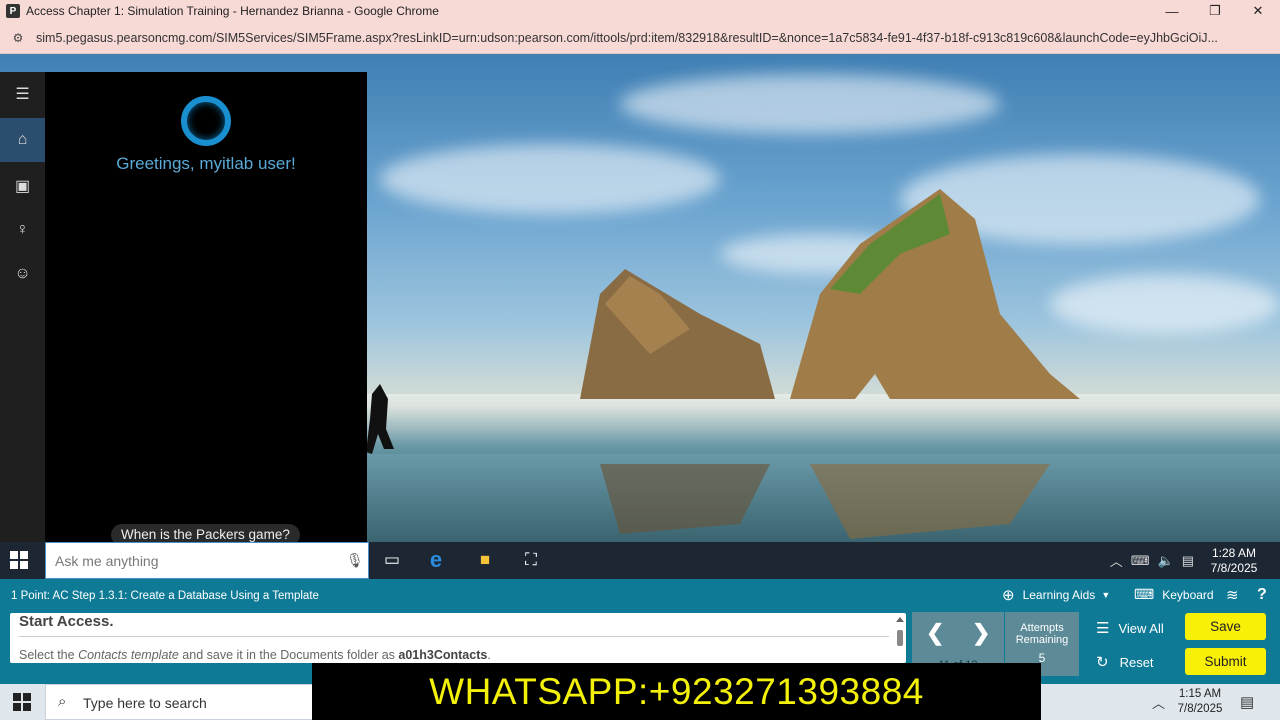 Image resolution: width=1280 pixels, height=720 pixels. I want to click on close-button: ✕, so click(1258, 11).